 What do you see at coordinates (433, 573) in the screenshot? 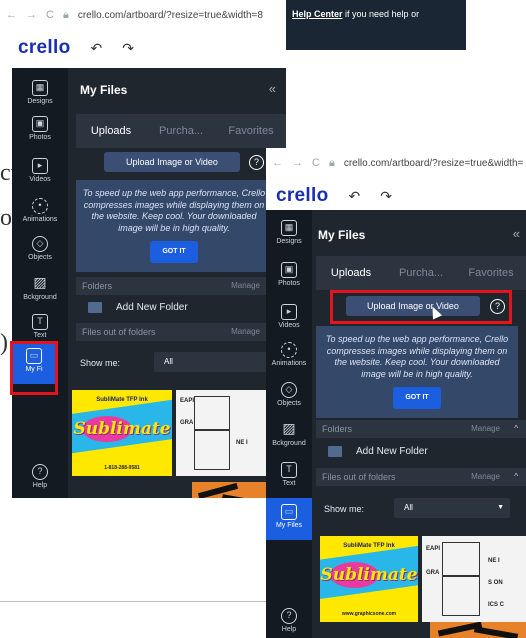
I see `doc-text: GRA` at bounding box center [433, 573].